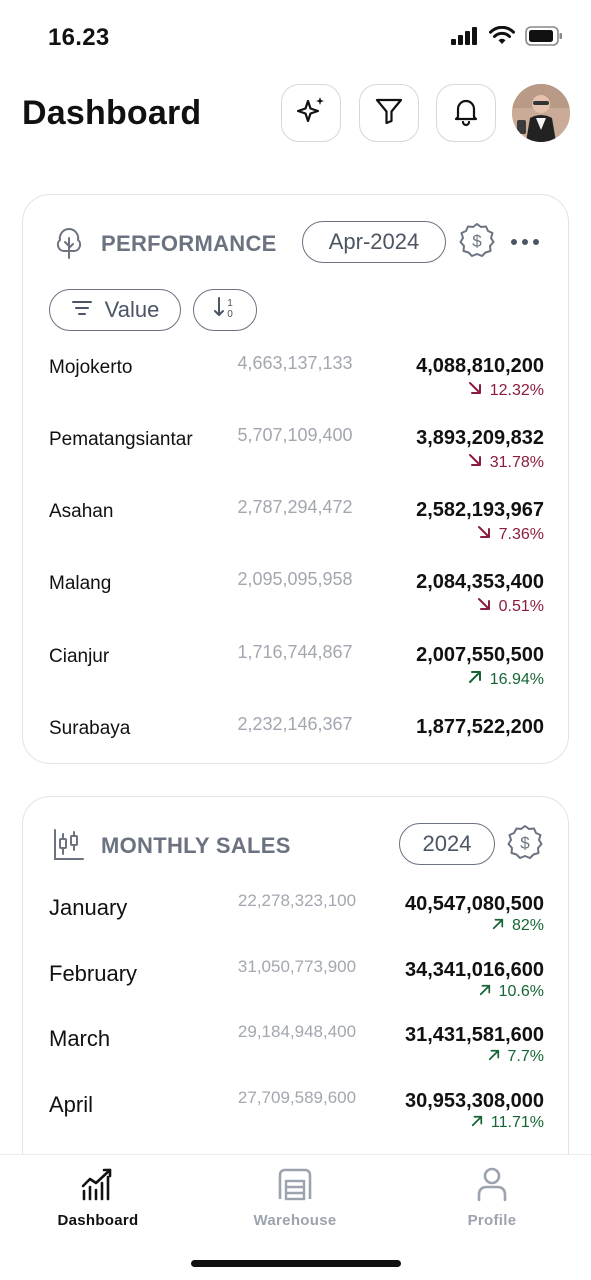 This screenshot has height=1280, width=591. I want to click on row-previous-value: 4,663,137,133, so click(295, 363).